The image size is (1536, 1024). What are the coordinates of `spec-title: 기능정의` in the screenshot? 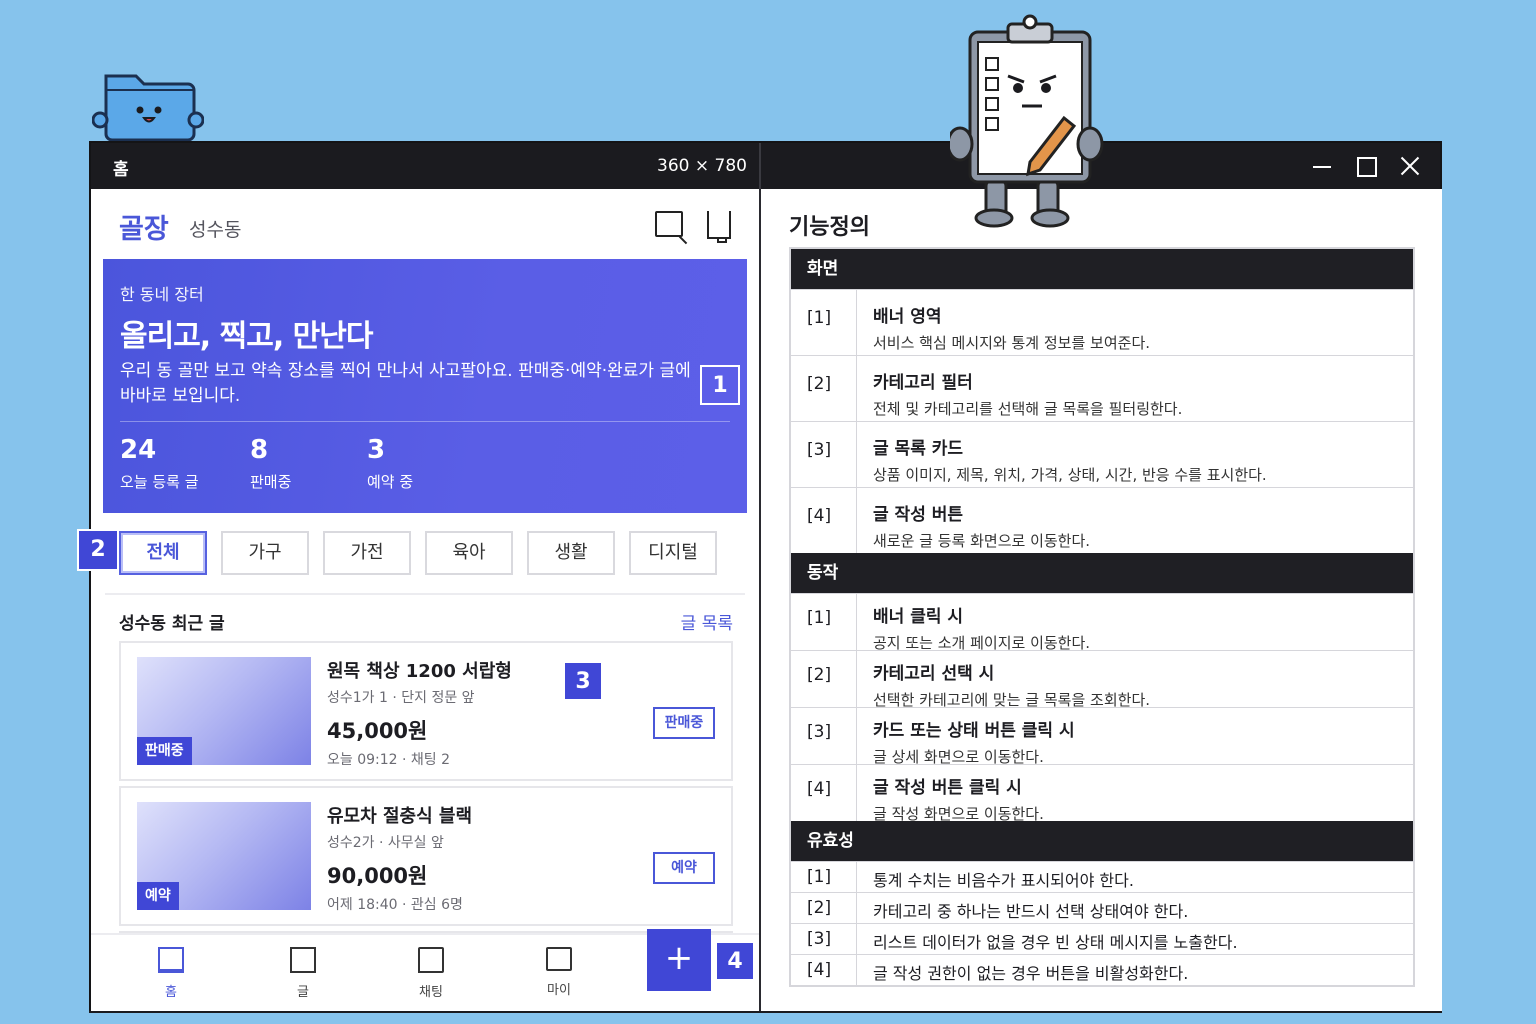 It's located at (829, 227).